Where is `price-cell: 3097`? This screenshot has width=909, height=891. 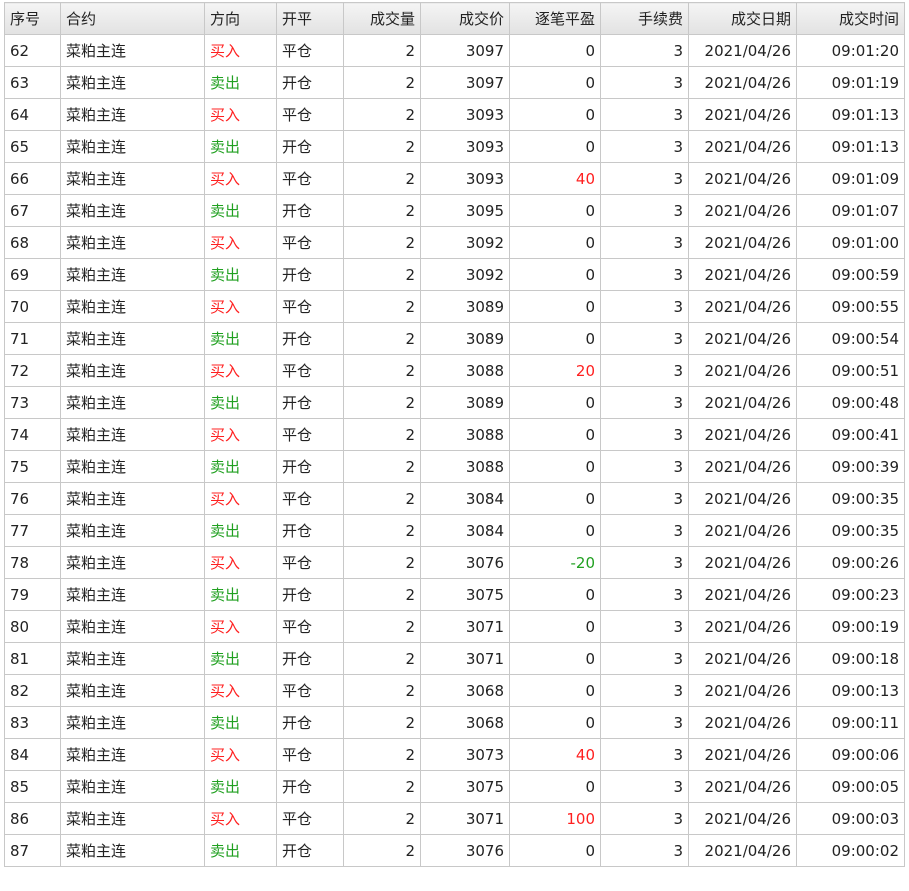
price-cell: 3097 is located at coordinates (465, 82).